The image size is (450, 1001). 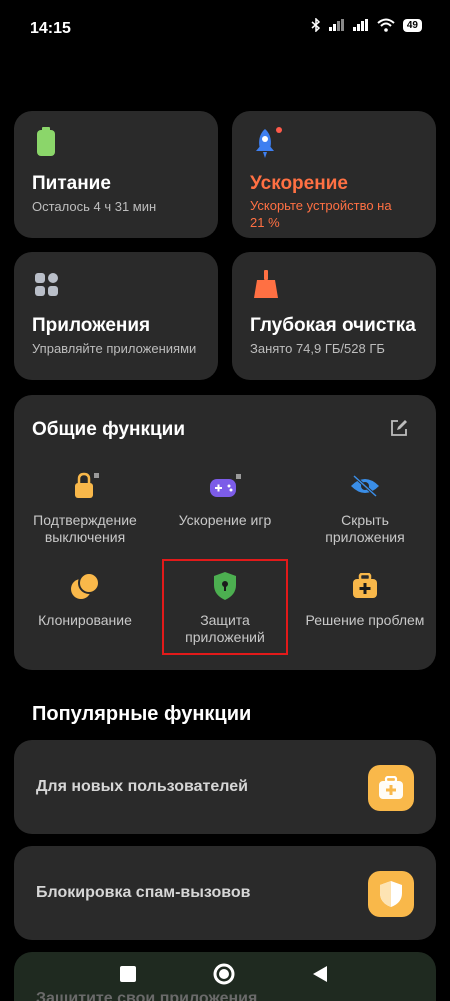 What do you see at coordinates (142, 714) in the screenshot?
I see `popular-functions-title: Популярные функции` at bounding box center [142, 714].